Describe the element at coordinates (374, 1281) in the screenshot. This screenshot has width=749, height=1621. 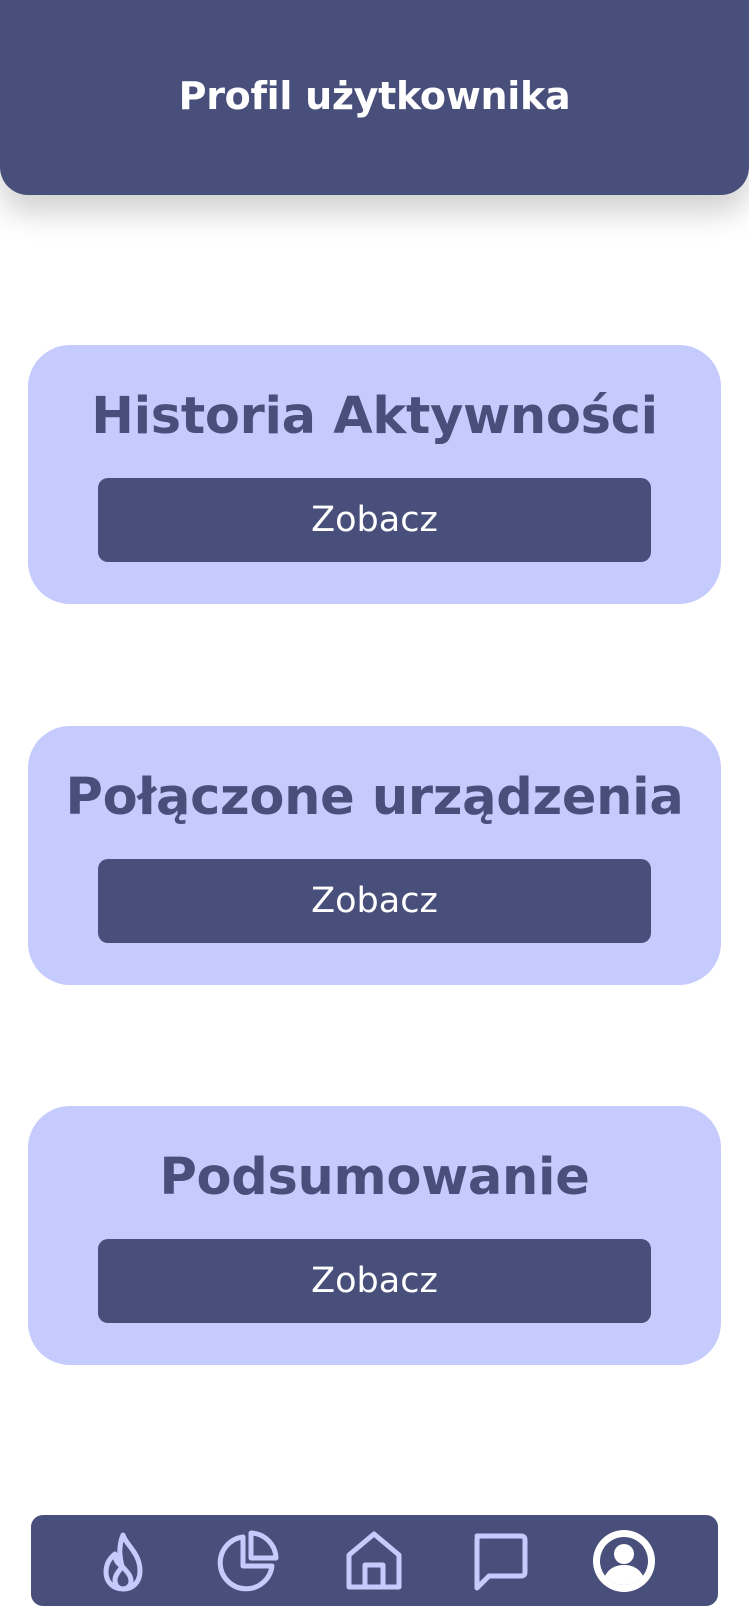
I see `view-summary-button: Zobacz` at that location.